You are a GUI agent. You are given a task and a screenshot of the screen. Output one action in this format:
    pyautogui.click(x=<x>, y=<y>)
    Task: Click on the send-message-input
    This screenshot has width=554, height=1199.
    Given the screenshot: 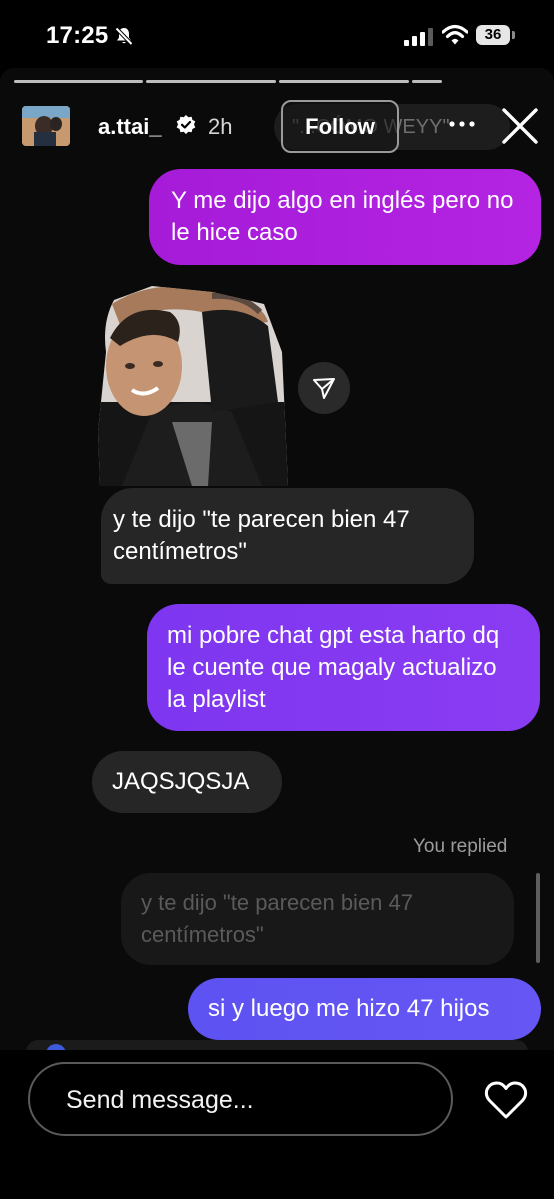 What is the action you would take?
    pyautogui.click(x=246, y=1100)
    